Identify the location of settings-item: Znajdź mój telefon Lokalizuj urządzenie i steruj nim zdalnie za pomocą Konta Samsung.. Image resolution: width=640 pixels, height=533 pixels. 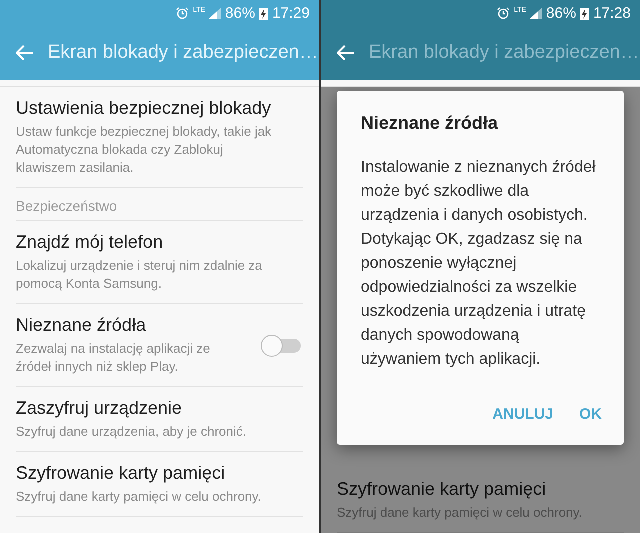
(159, 262).